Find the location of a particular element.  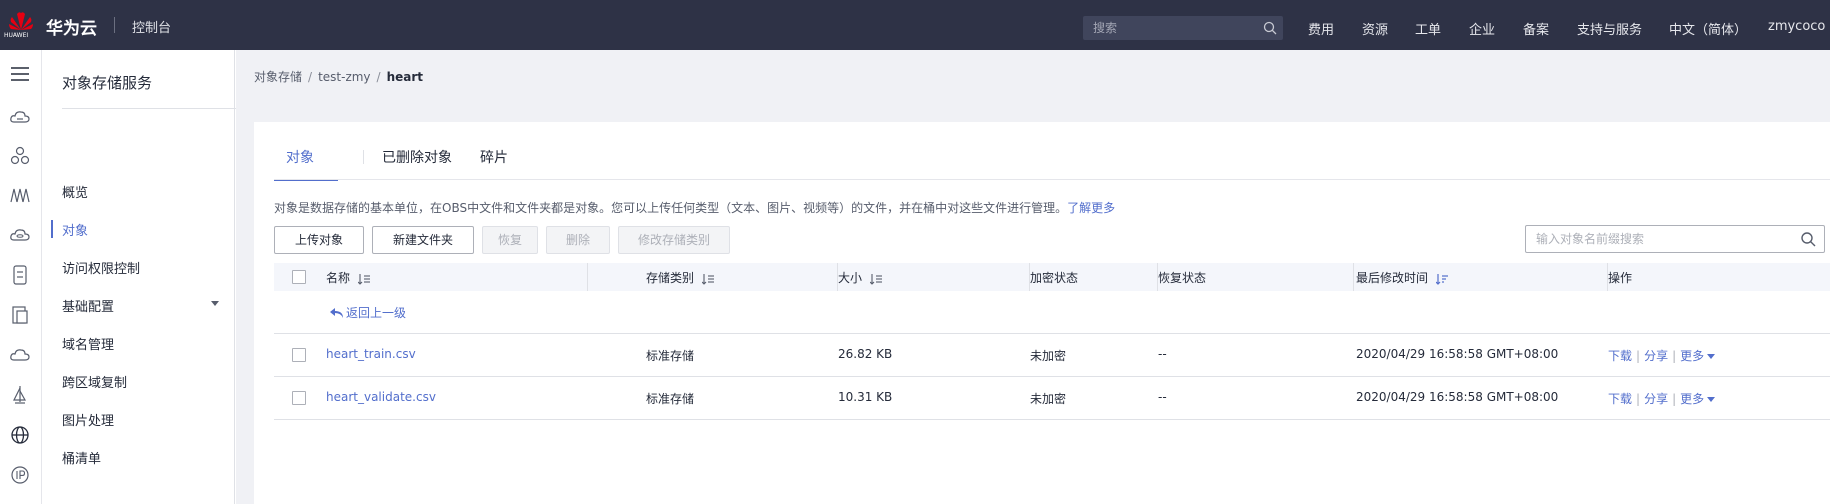

nav-resources: 资源 is located at coordinates (1375, 28).